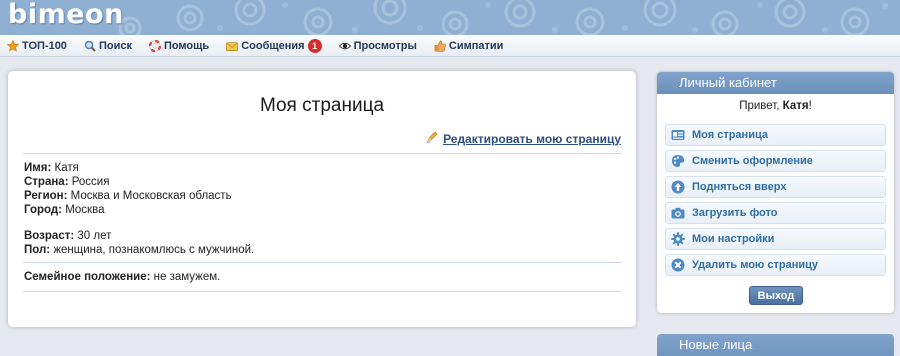  Describe the element at coordinates (85, 210) in the screenshot. I see `city-value: Москва` at that location.